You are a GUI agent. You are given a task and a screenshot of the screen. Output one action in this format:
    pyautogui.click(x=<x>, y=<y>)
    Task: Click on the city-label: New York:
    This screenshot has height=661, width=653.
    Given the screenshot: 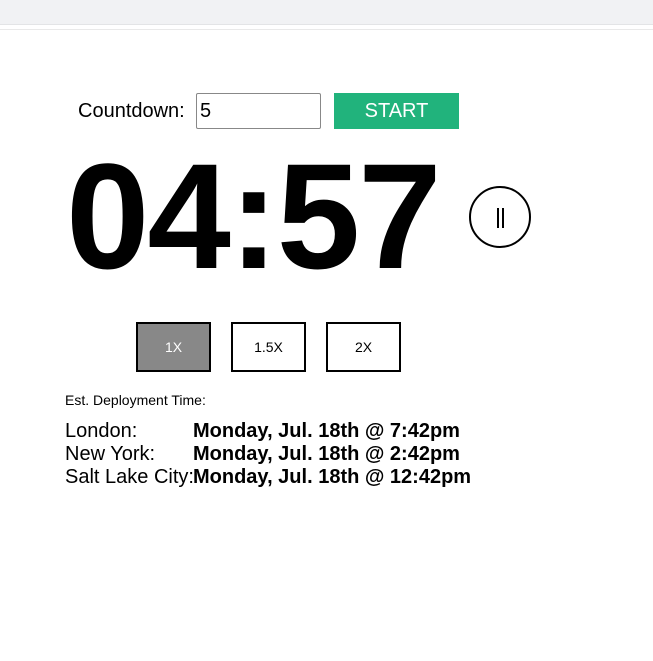 What is the action you would take?
    pyautogui.click(x=110, y=454)
    